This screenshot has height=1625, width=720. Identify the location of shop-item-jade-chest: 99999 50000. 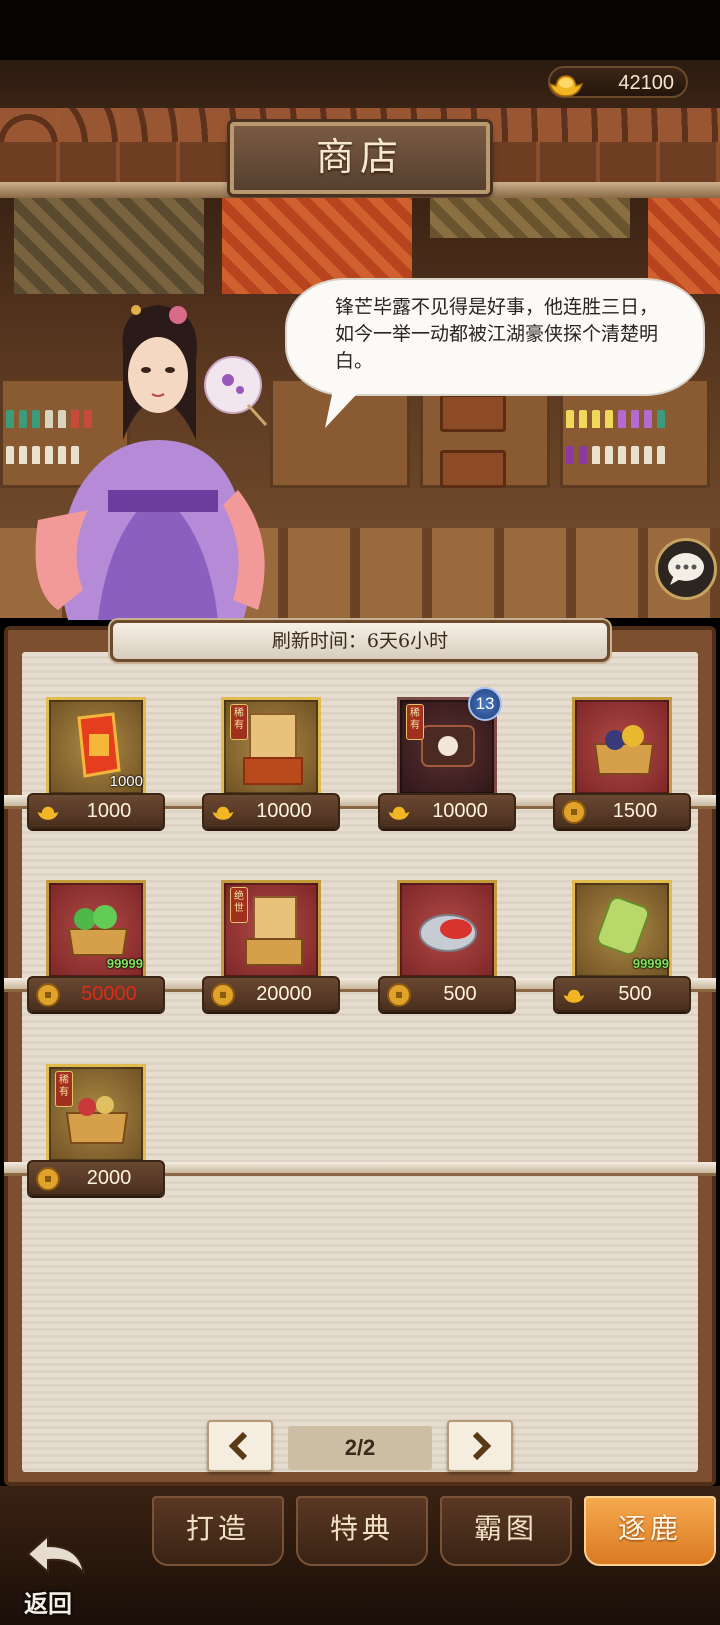
(97, 950).